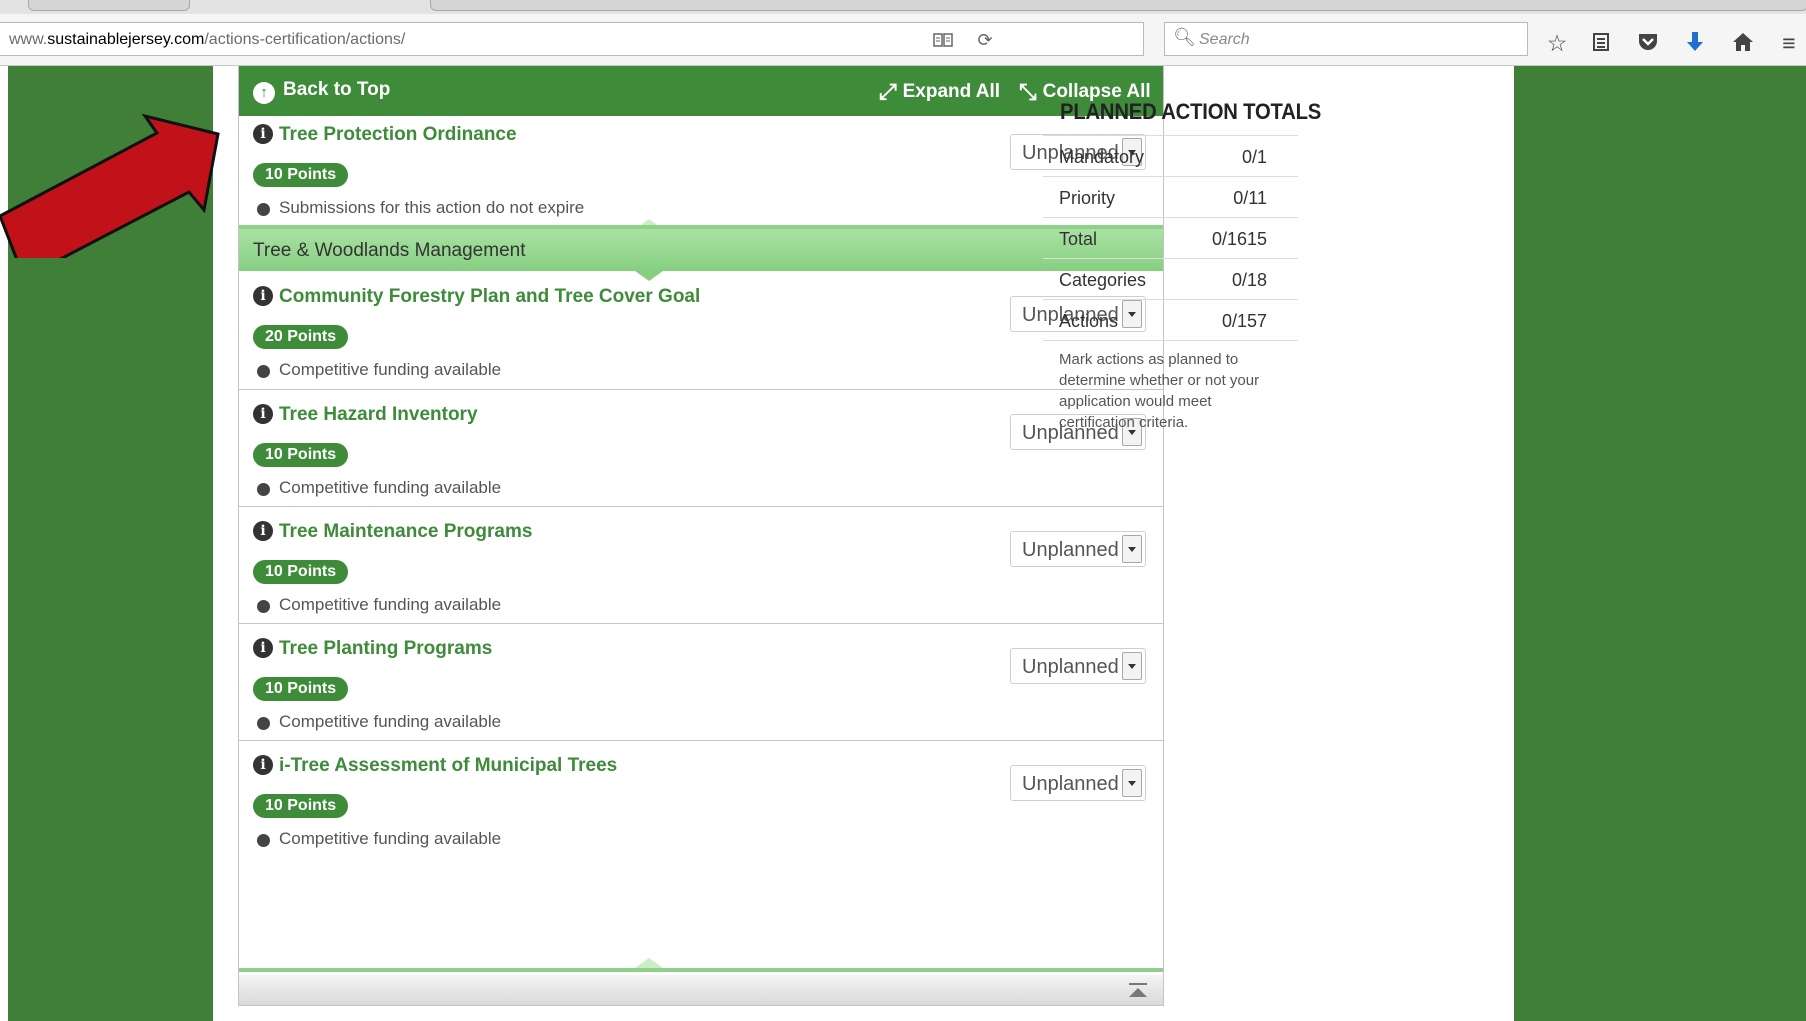 This screenshot has height=1021, width=1806. I want to click on annotation-arrow, so click(110, 185).